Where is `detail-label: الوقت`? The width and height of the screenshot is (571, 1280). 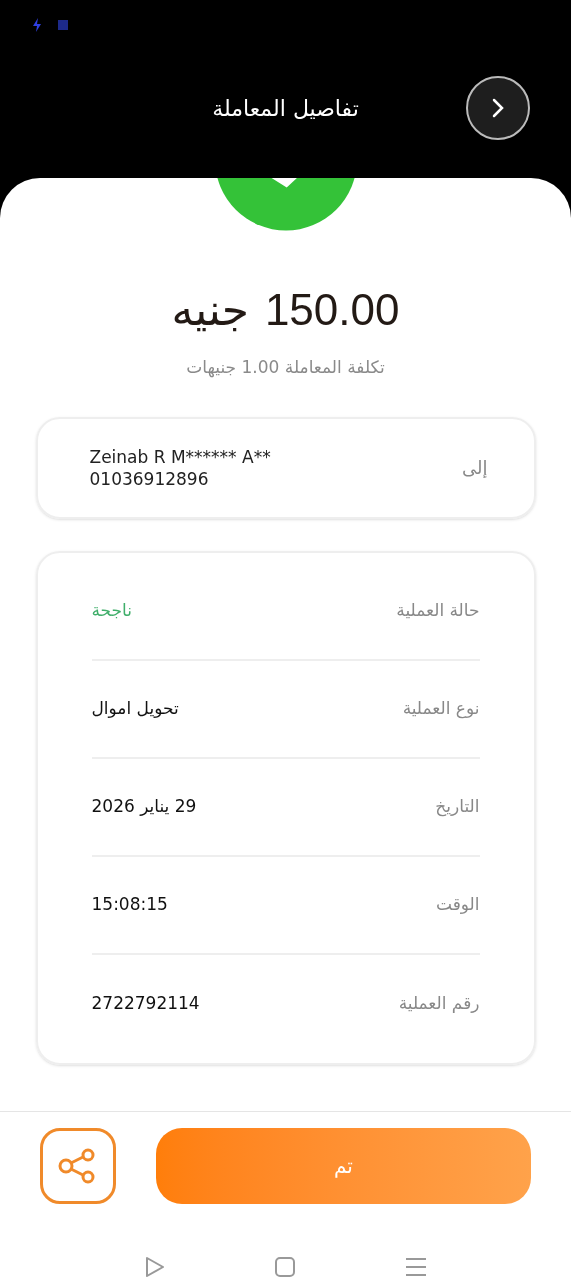 detail-label: الوقت is located at coordinates (458, 904).